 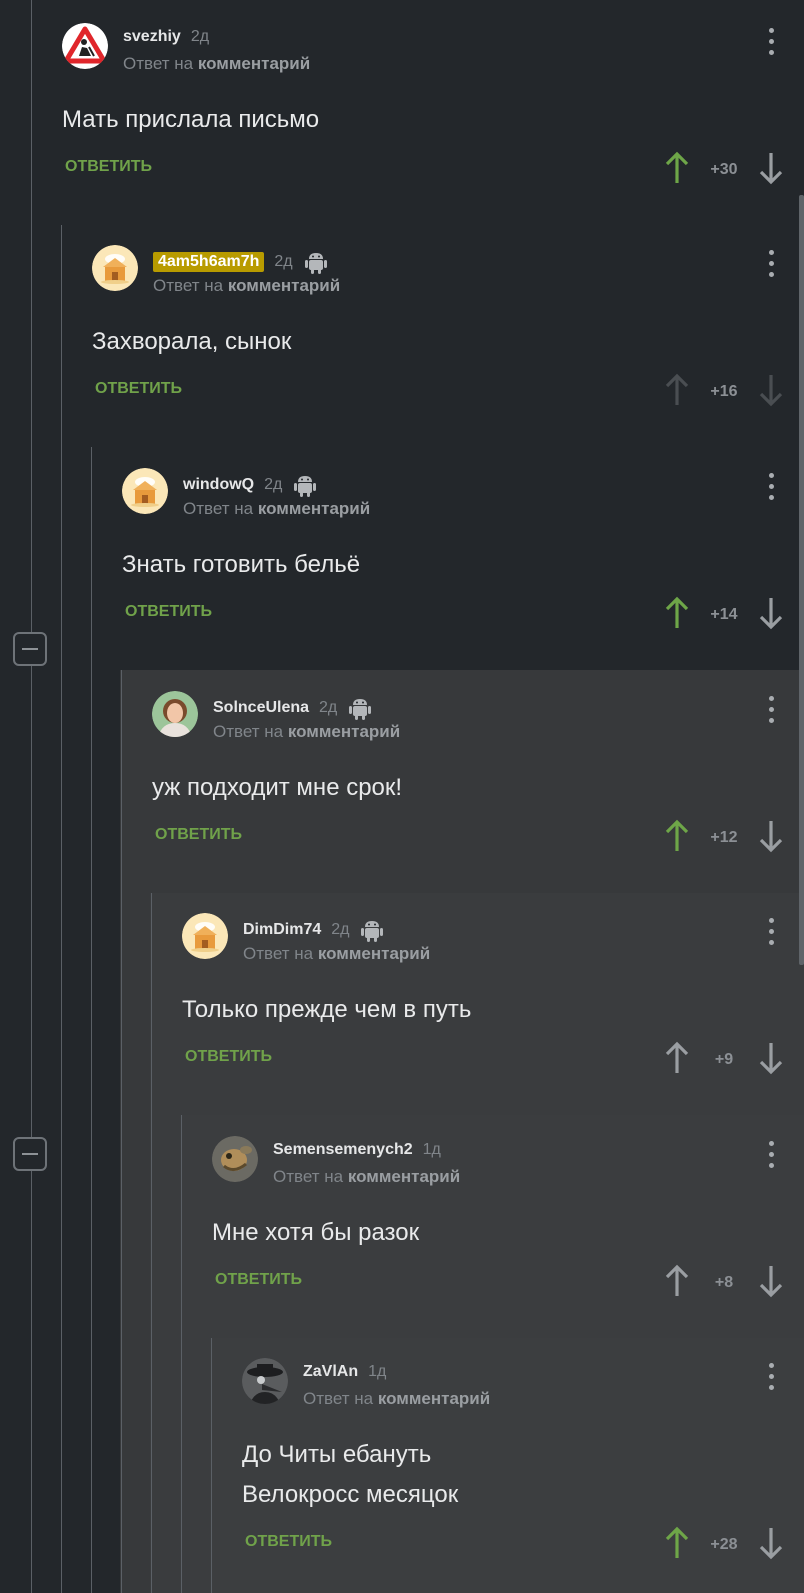 What do you see at coordinates (801, 580) in the screenshot?
I see `scrollbar` at bounding box center [801, 580].